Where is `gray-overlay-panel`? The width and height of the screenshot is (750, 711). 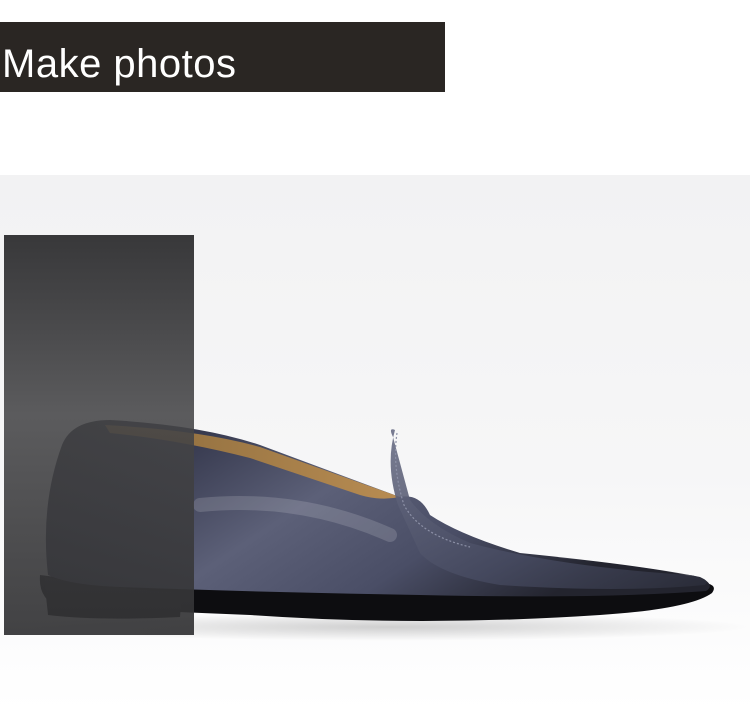 gray-overlay-panel is located at coordinates (99, 435).